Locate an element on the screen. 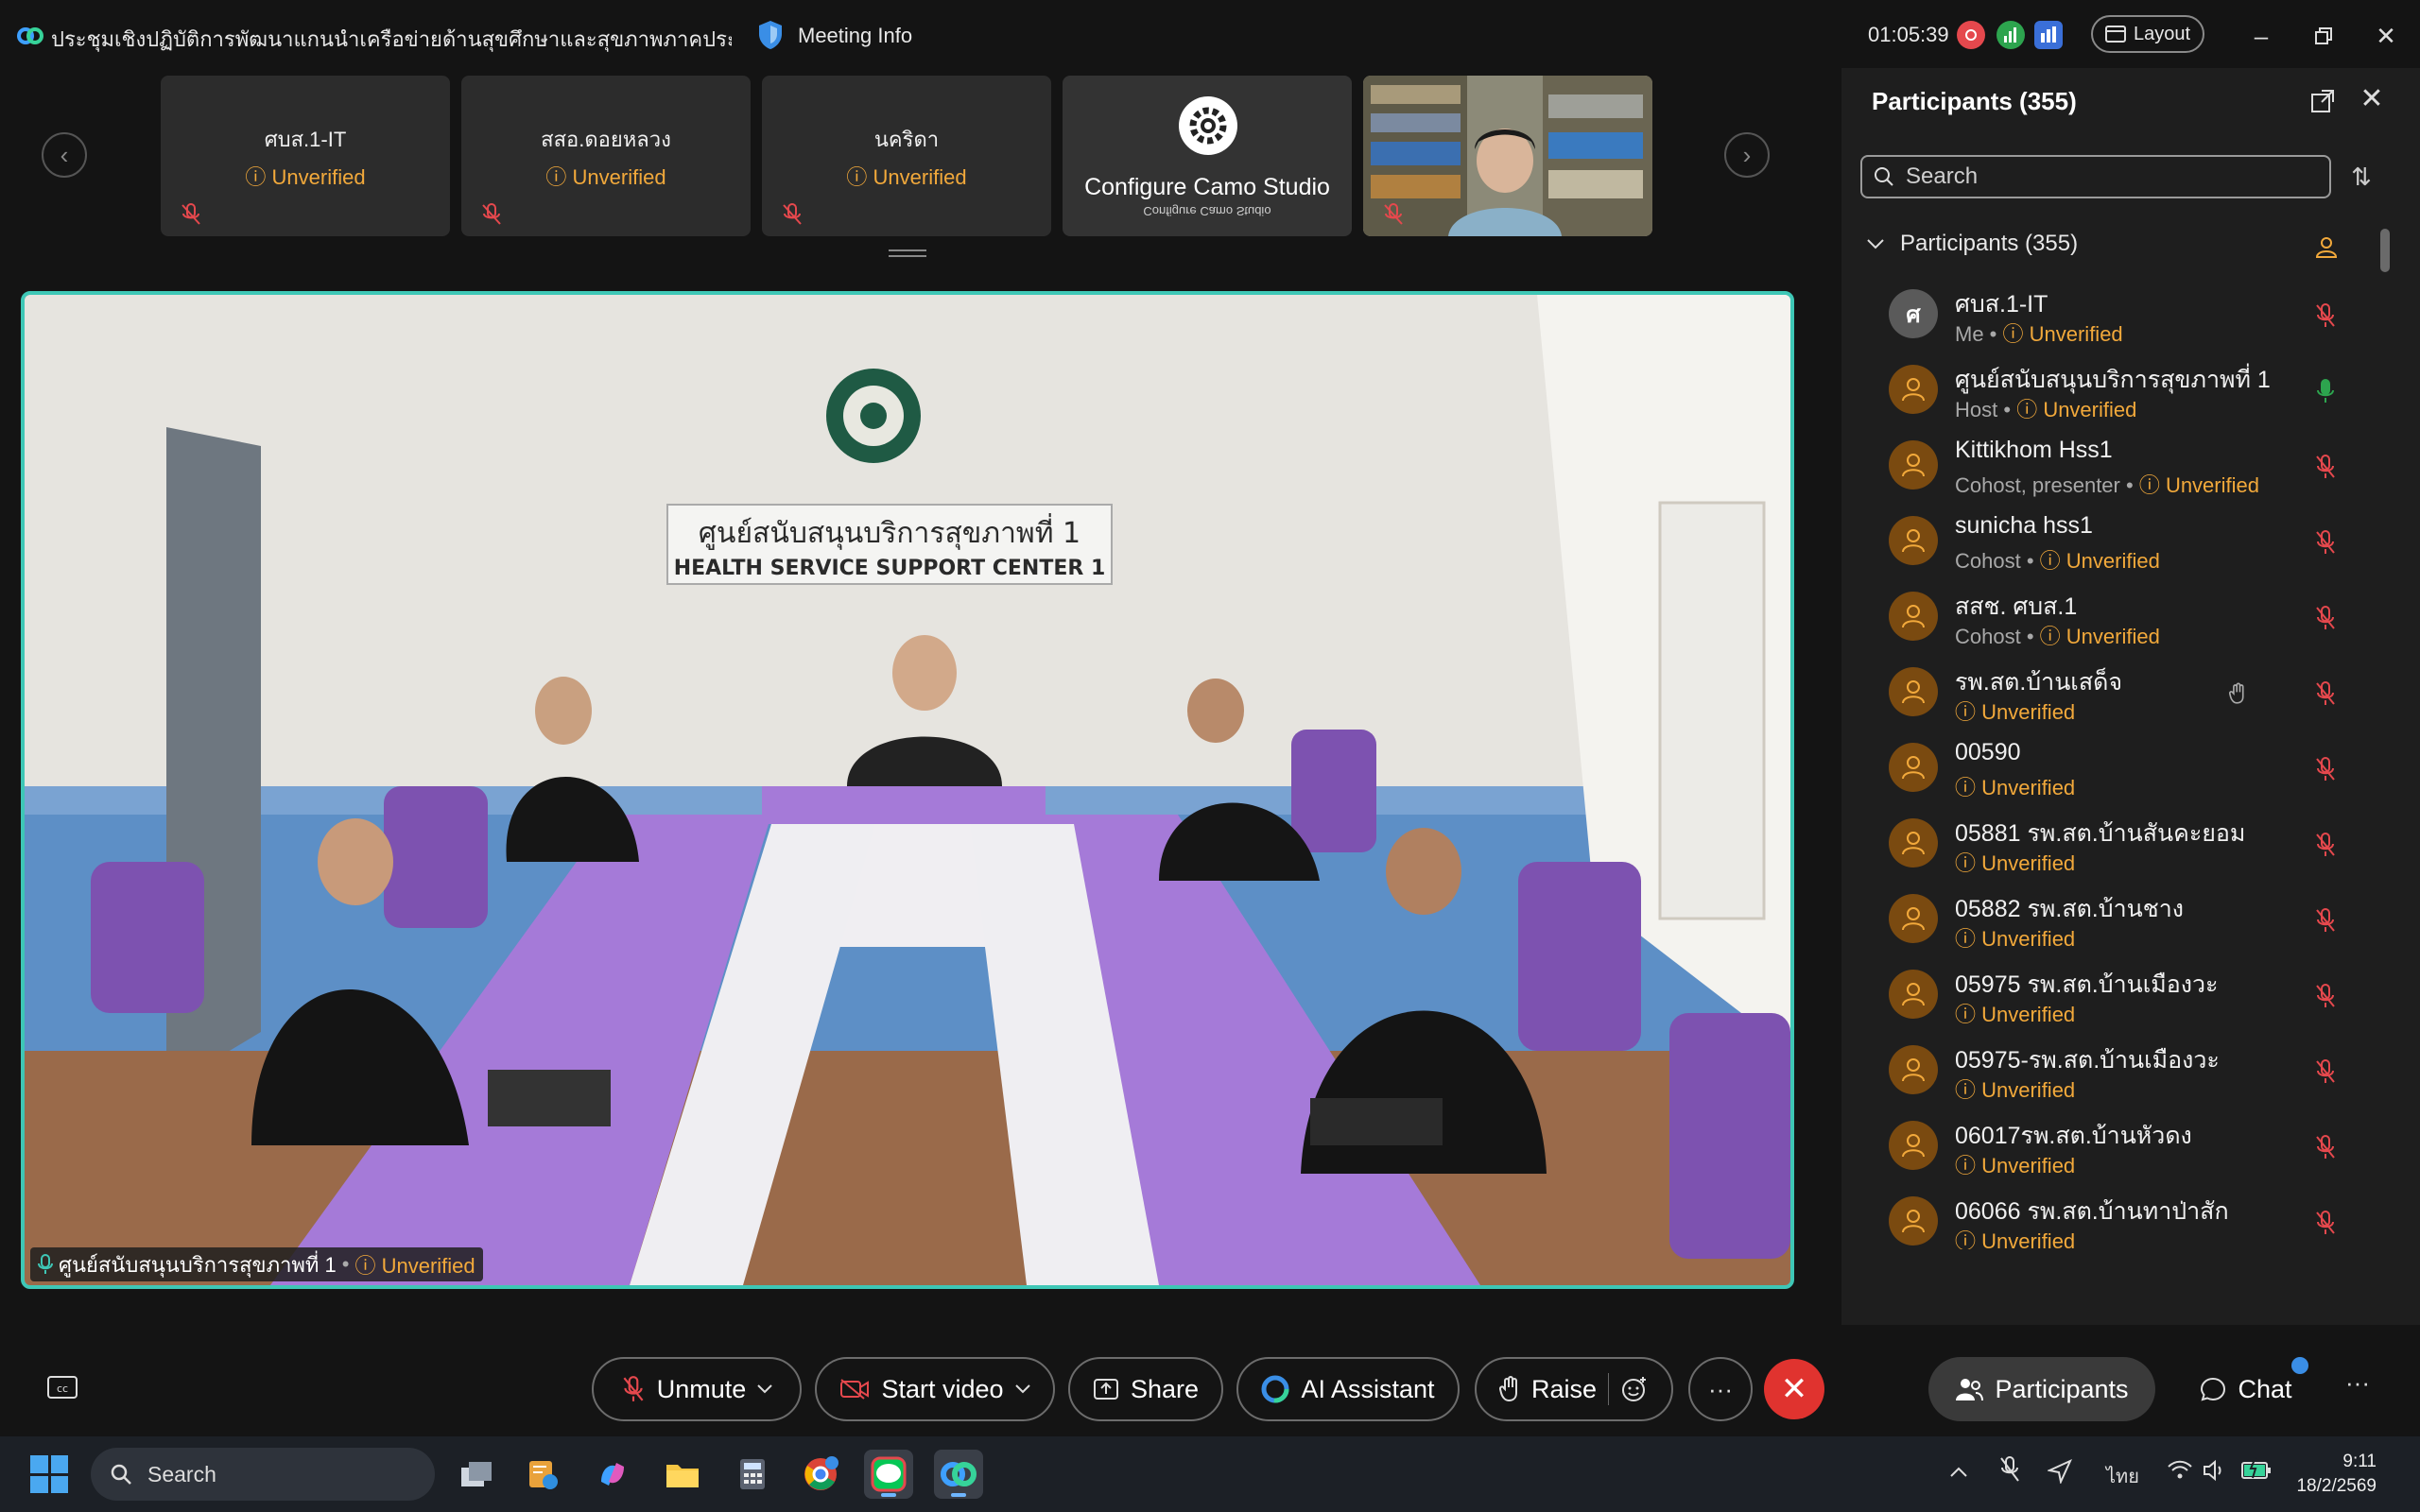  copilot-icon is located at coordinates (612, 1474).